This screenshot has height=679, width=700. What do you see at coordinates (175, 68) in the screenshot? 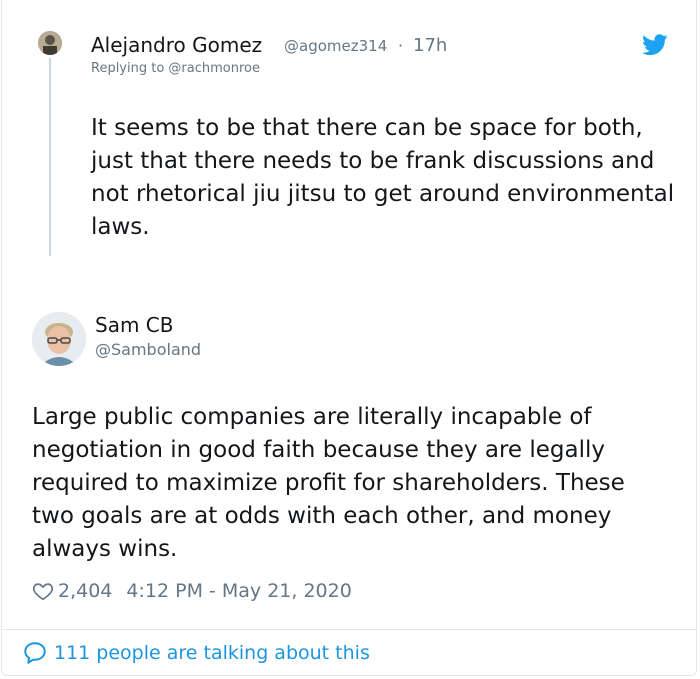
I see `replying-to-label: Replying to @rachmonroe` at bounding box center [175, 68].